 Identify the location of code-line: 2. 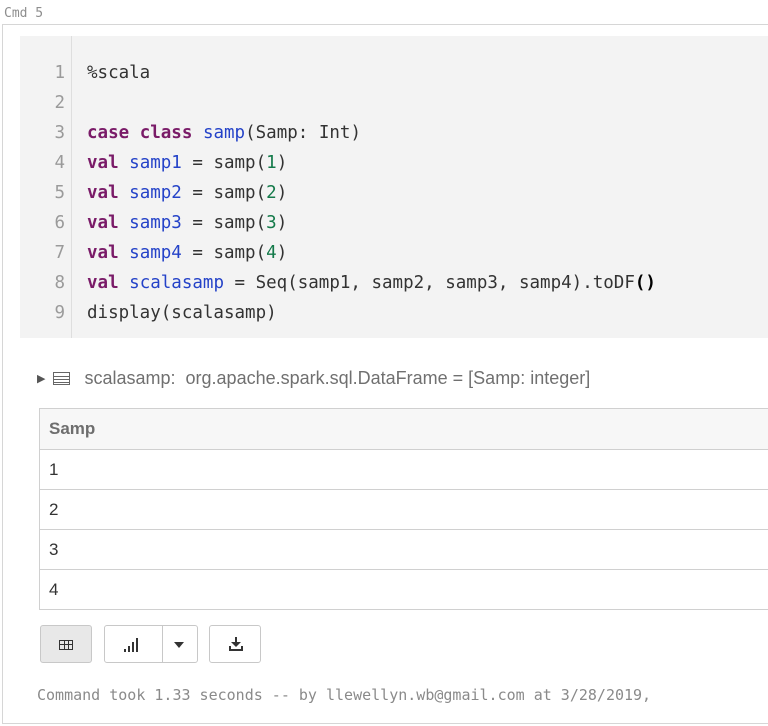
(53, 103).